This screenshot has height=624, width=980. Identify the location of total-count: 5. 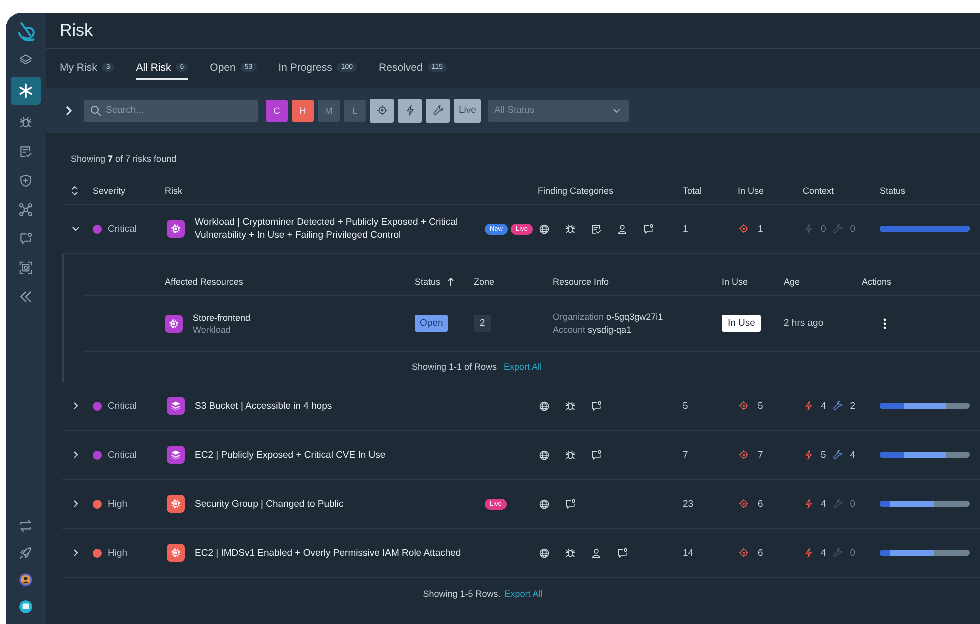
(686, 406).